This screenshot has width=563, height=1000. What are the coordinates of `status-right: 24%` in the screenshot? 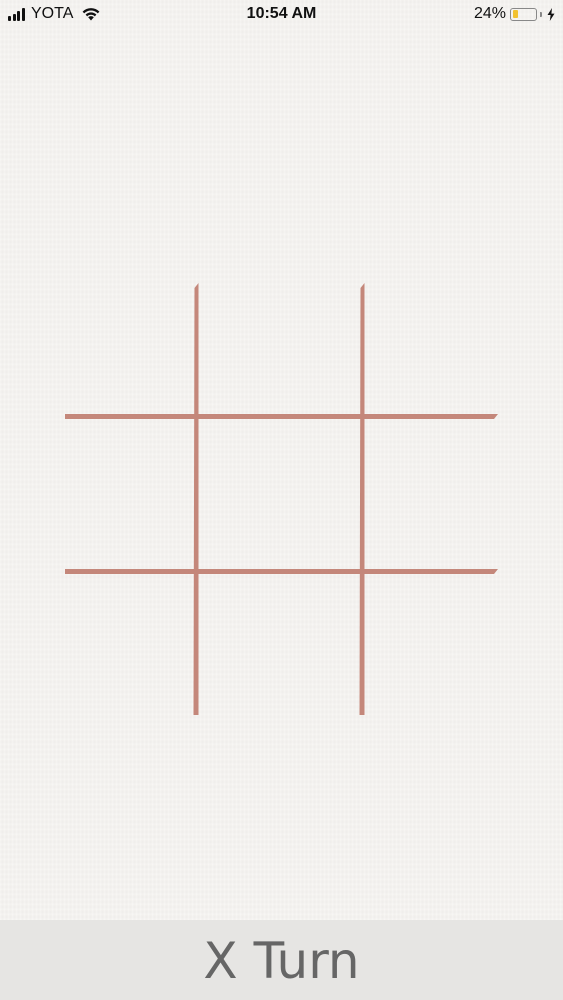 It's located at (514, 14).